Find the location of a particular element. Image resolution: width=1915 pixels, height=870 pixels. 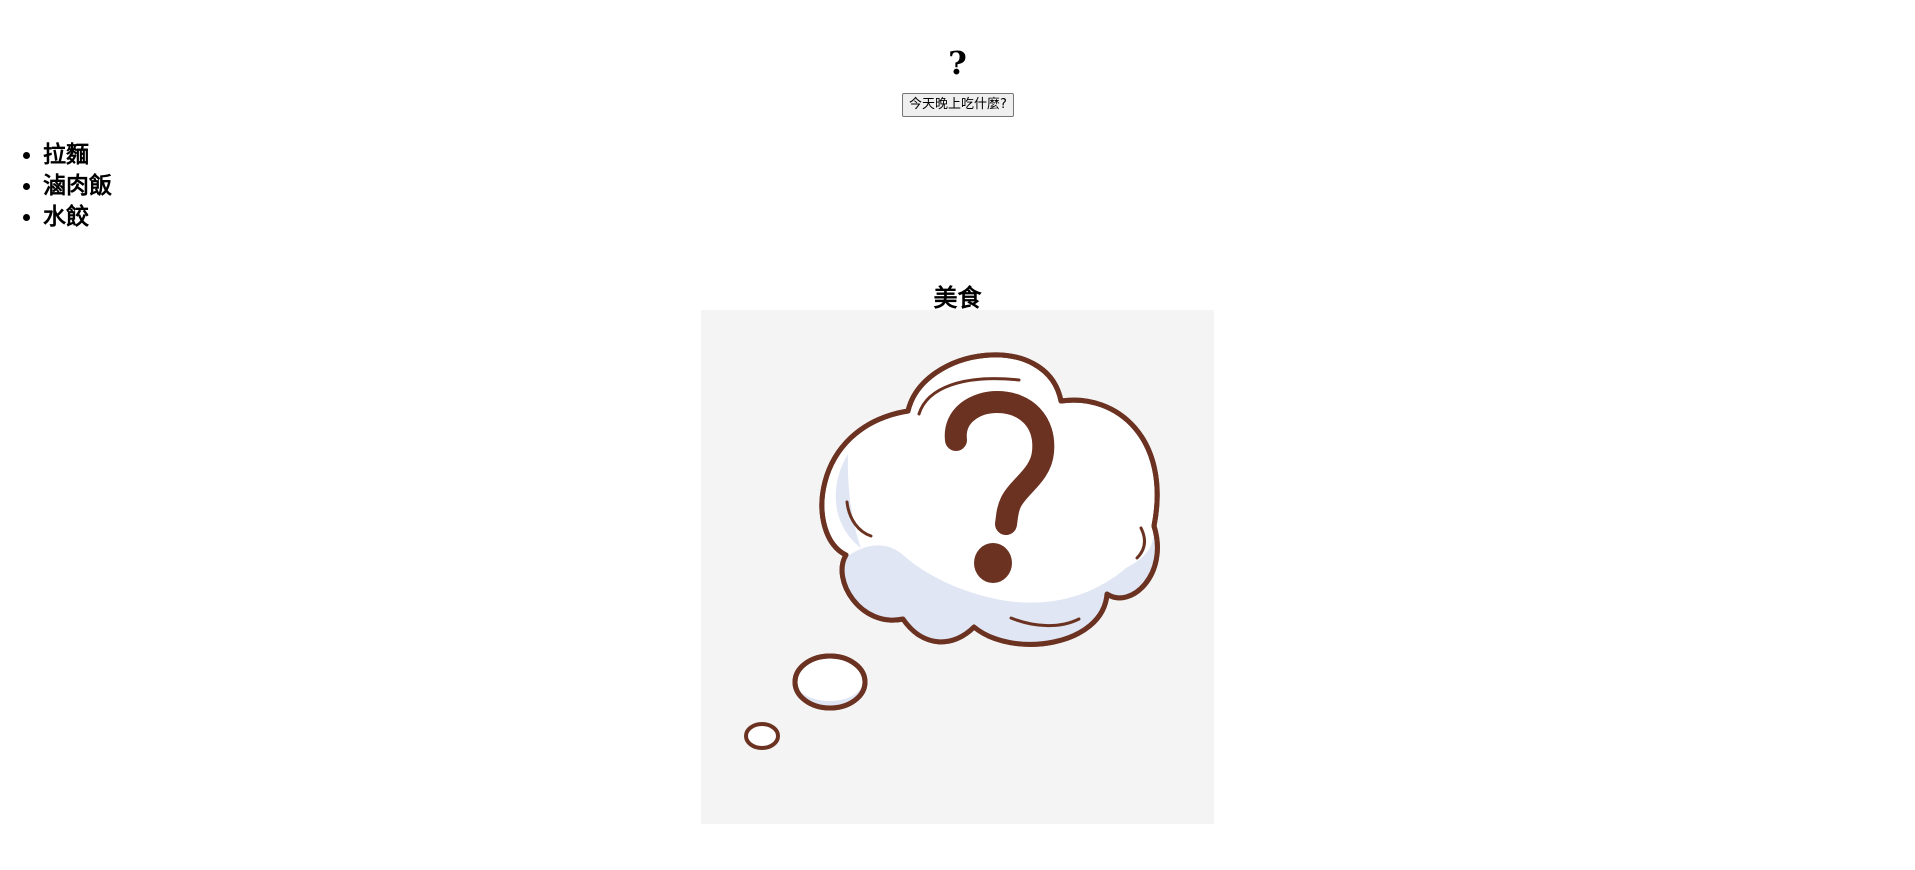

food-list: 拉麵 滷肉飯 水餃 is located at coordinates (56, 186).